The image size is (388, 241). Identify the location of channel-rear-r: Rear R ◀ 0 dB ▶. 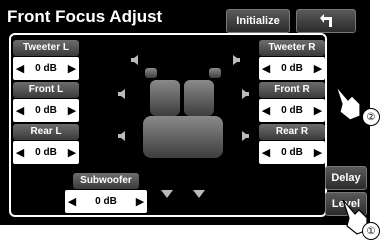
(292, 144).